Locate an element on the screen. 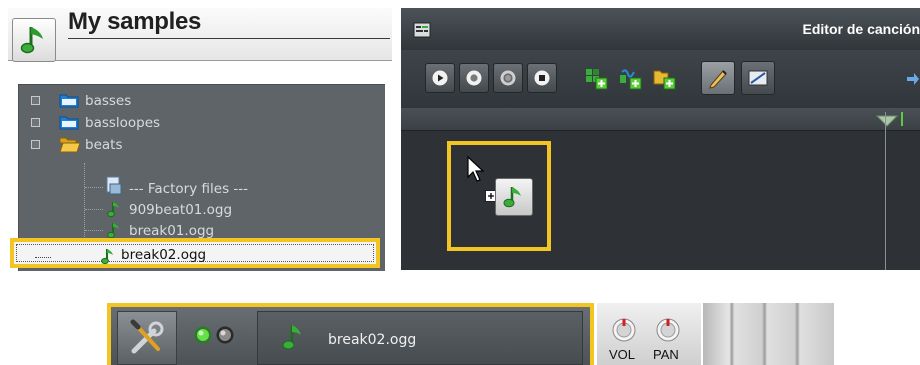 This screenshot has height=365, width=920. tree-item-label: bassloopes is located at coordinates (123, 122).